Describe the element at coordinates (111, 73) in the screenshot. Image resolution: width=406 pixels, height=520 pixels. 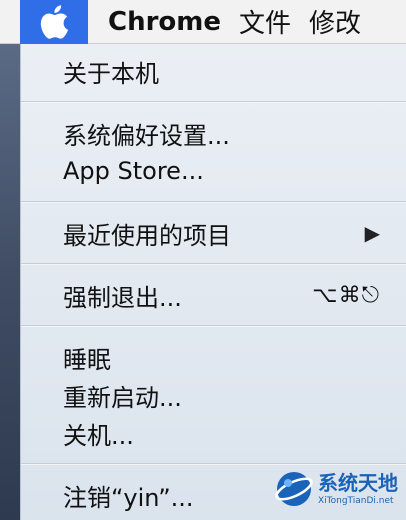
I see `menu-item-label: 关于本机` at that location.